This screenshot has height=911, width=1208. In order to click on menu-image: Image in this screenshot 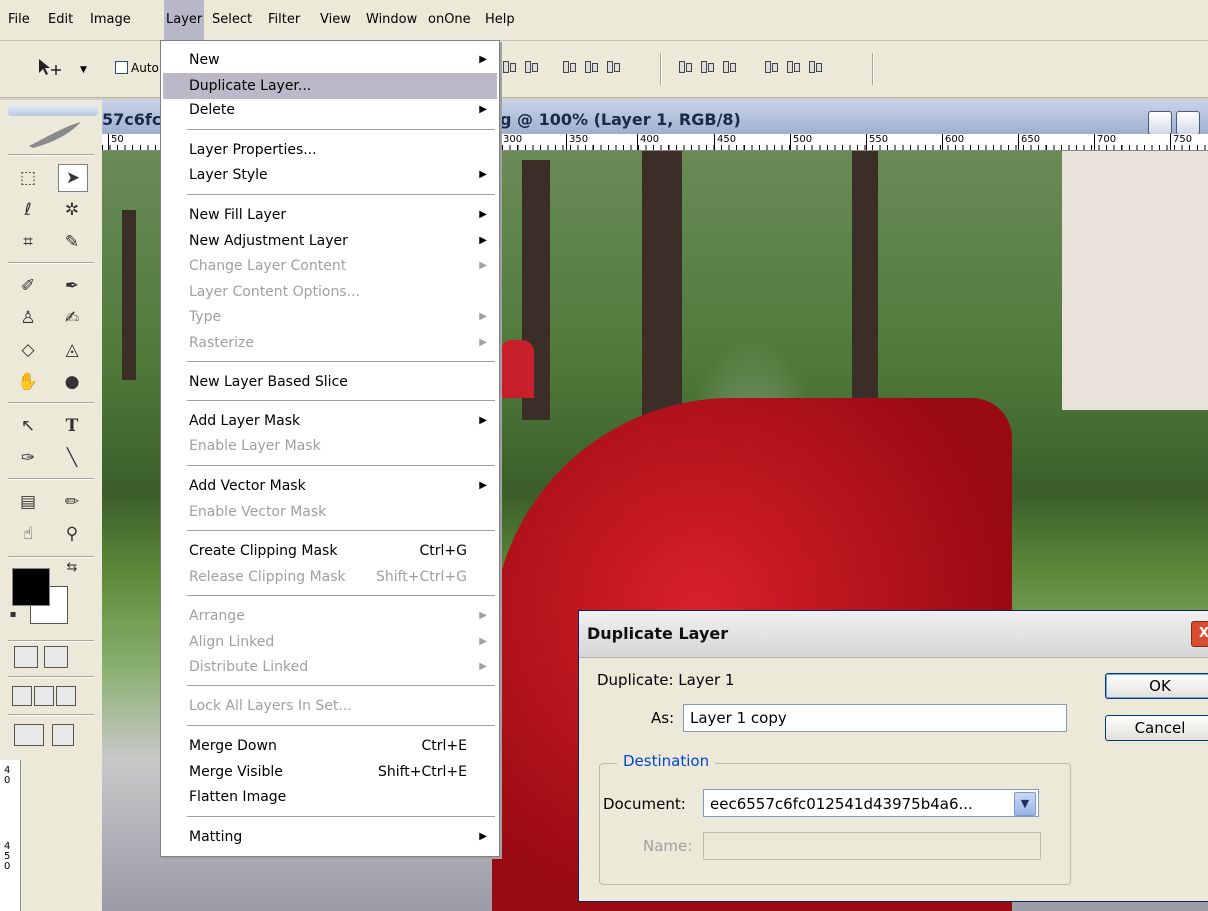, I will do `click(110, 20)`.